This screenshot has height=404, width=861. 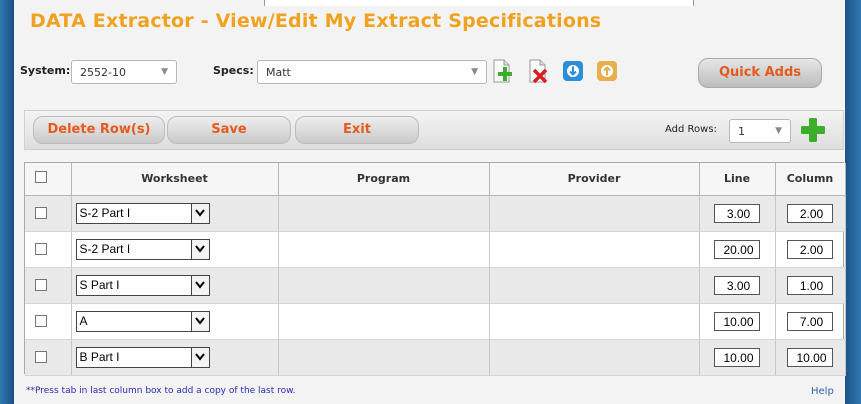 What do you see at coordinates (357, 130) in the screenshot?
I see `exit-button: Exit` at bounding box center [357, 130].